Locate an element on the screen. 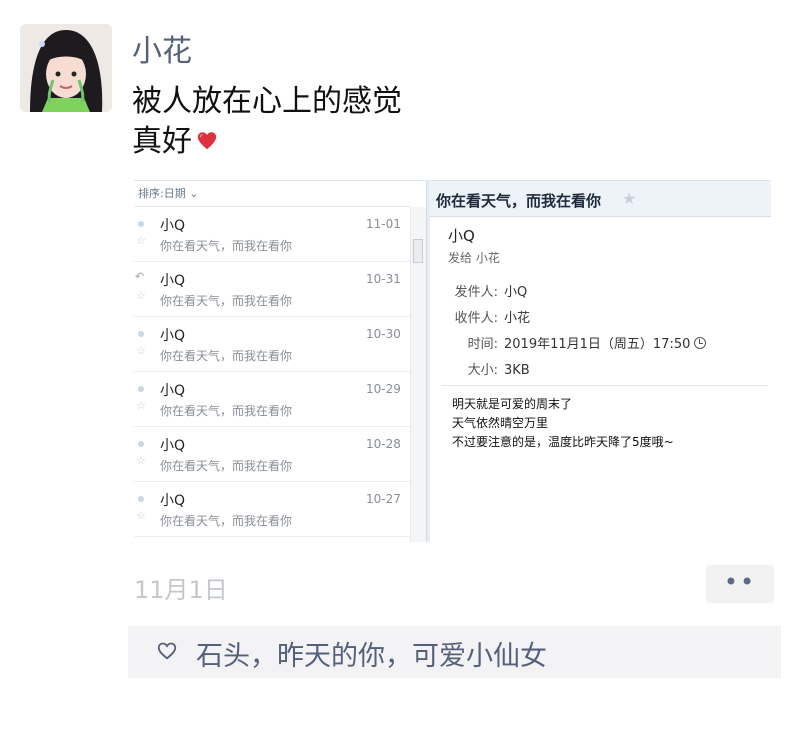 Image resolution: width=799 pixels, height=734 pixels. meta-size-value: 3KB is located at coordinates (517, 370).